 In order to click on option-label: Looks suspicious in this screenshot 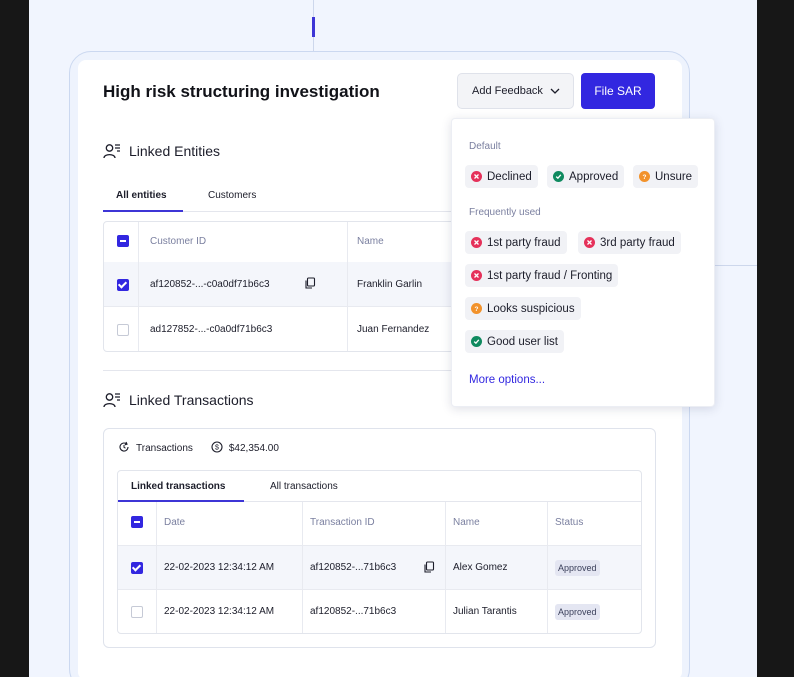, I will do `click(531, 308)`.